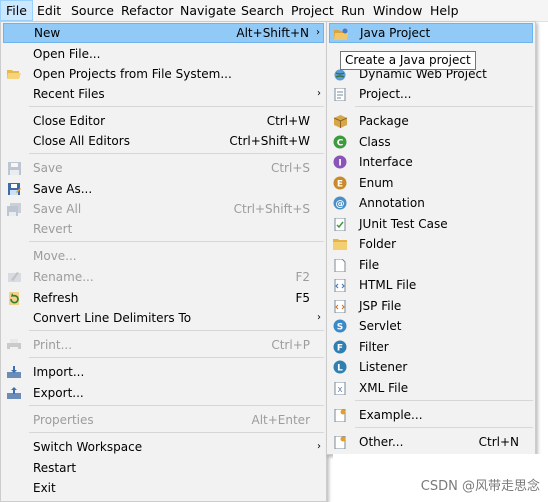 This screenshot has height=502, width=548. What do you see at coordinates (16, 10) in the screenshot?
I see `menu-file: File` at bounding box center [16, 10].